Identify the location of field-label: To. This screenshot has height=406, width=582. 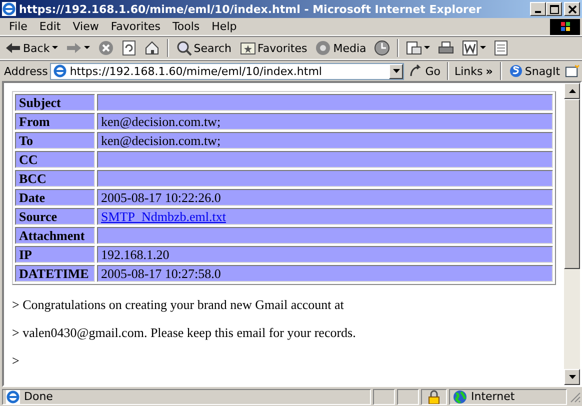
(55, 140).